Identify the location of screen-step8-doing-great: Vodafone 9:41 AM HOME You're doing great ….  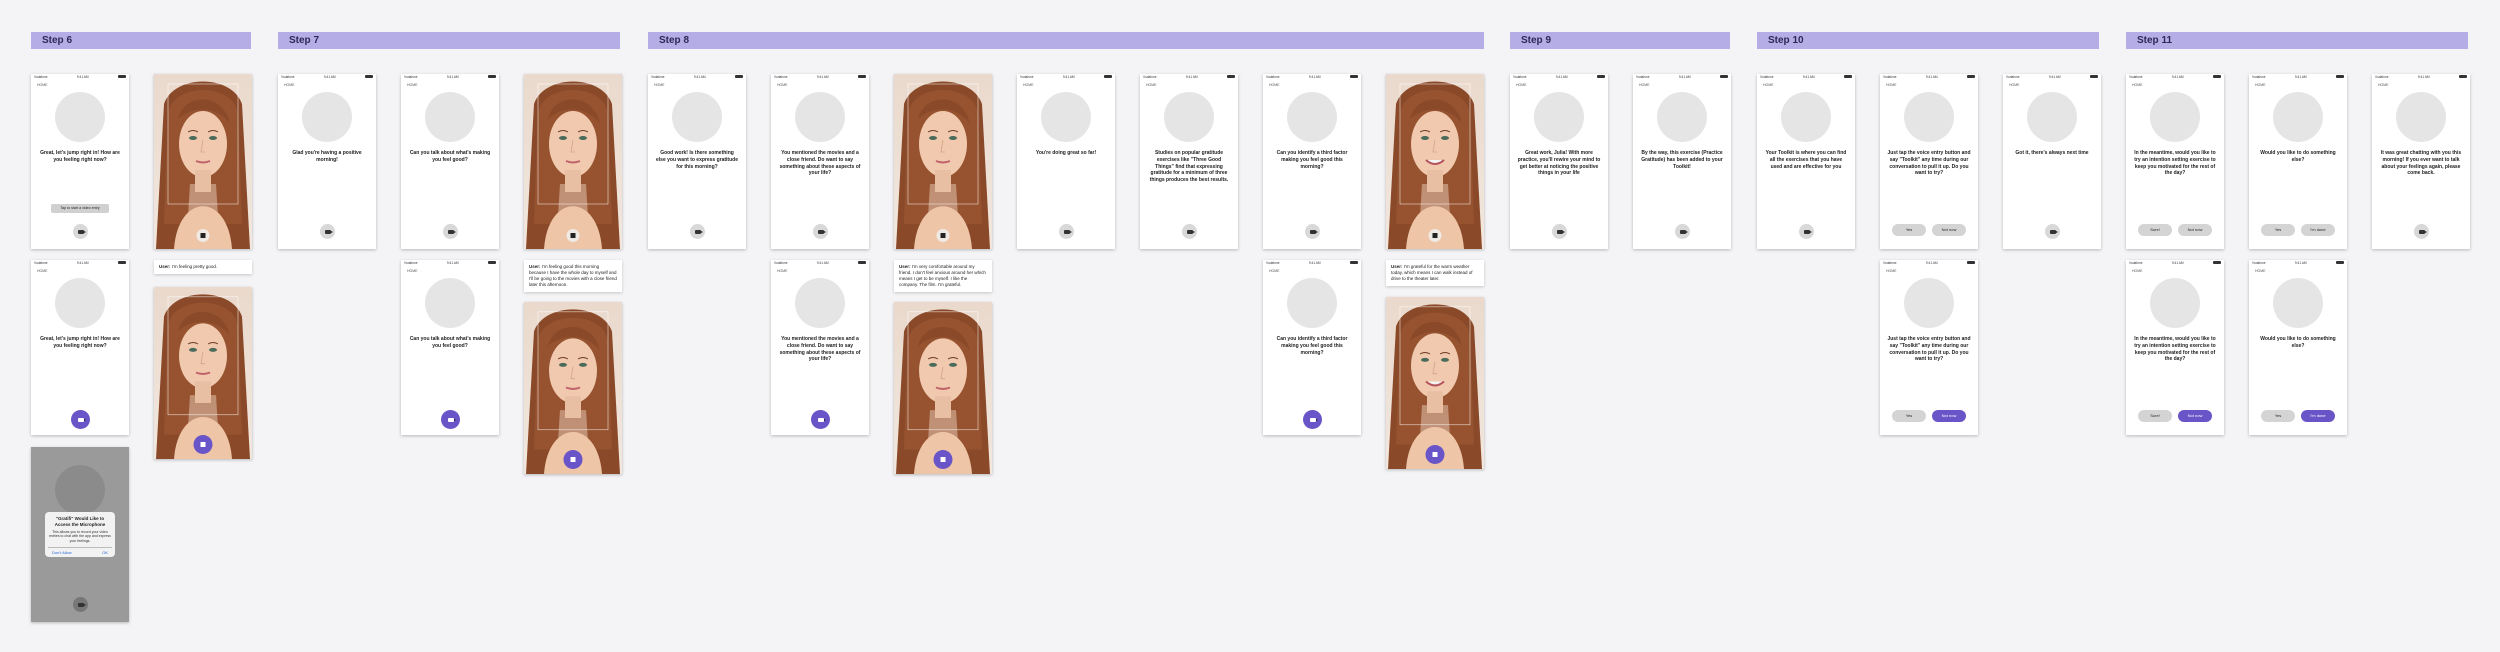
(1066, 161).